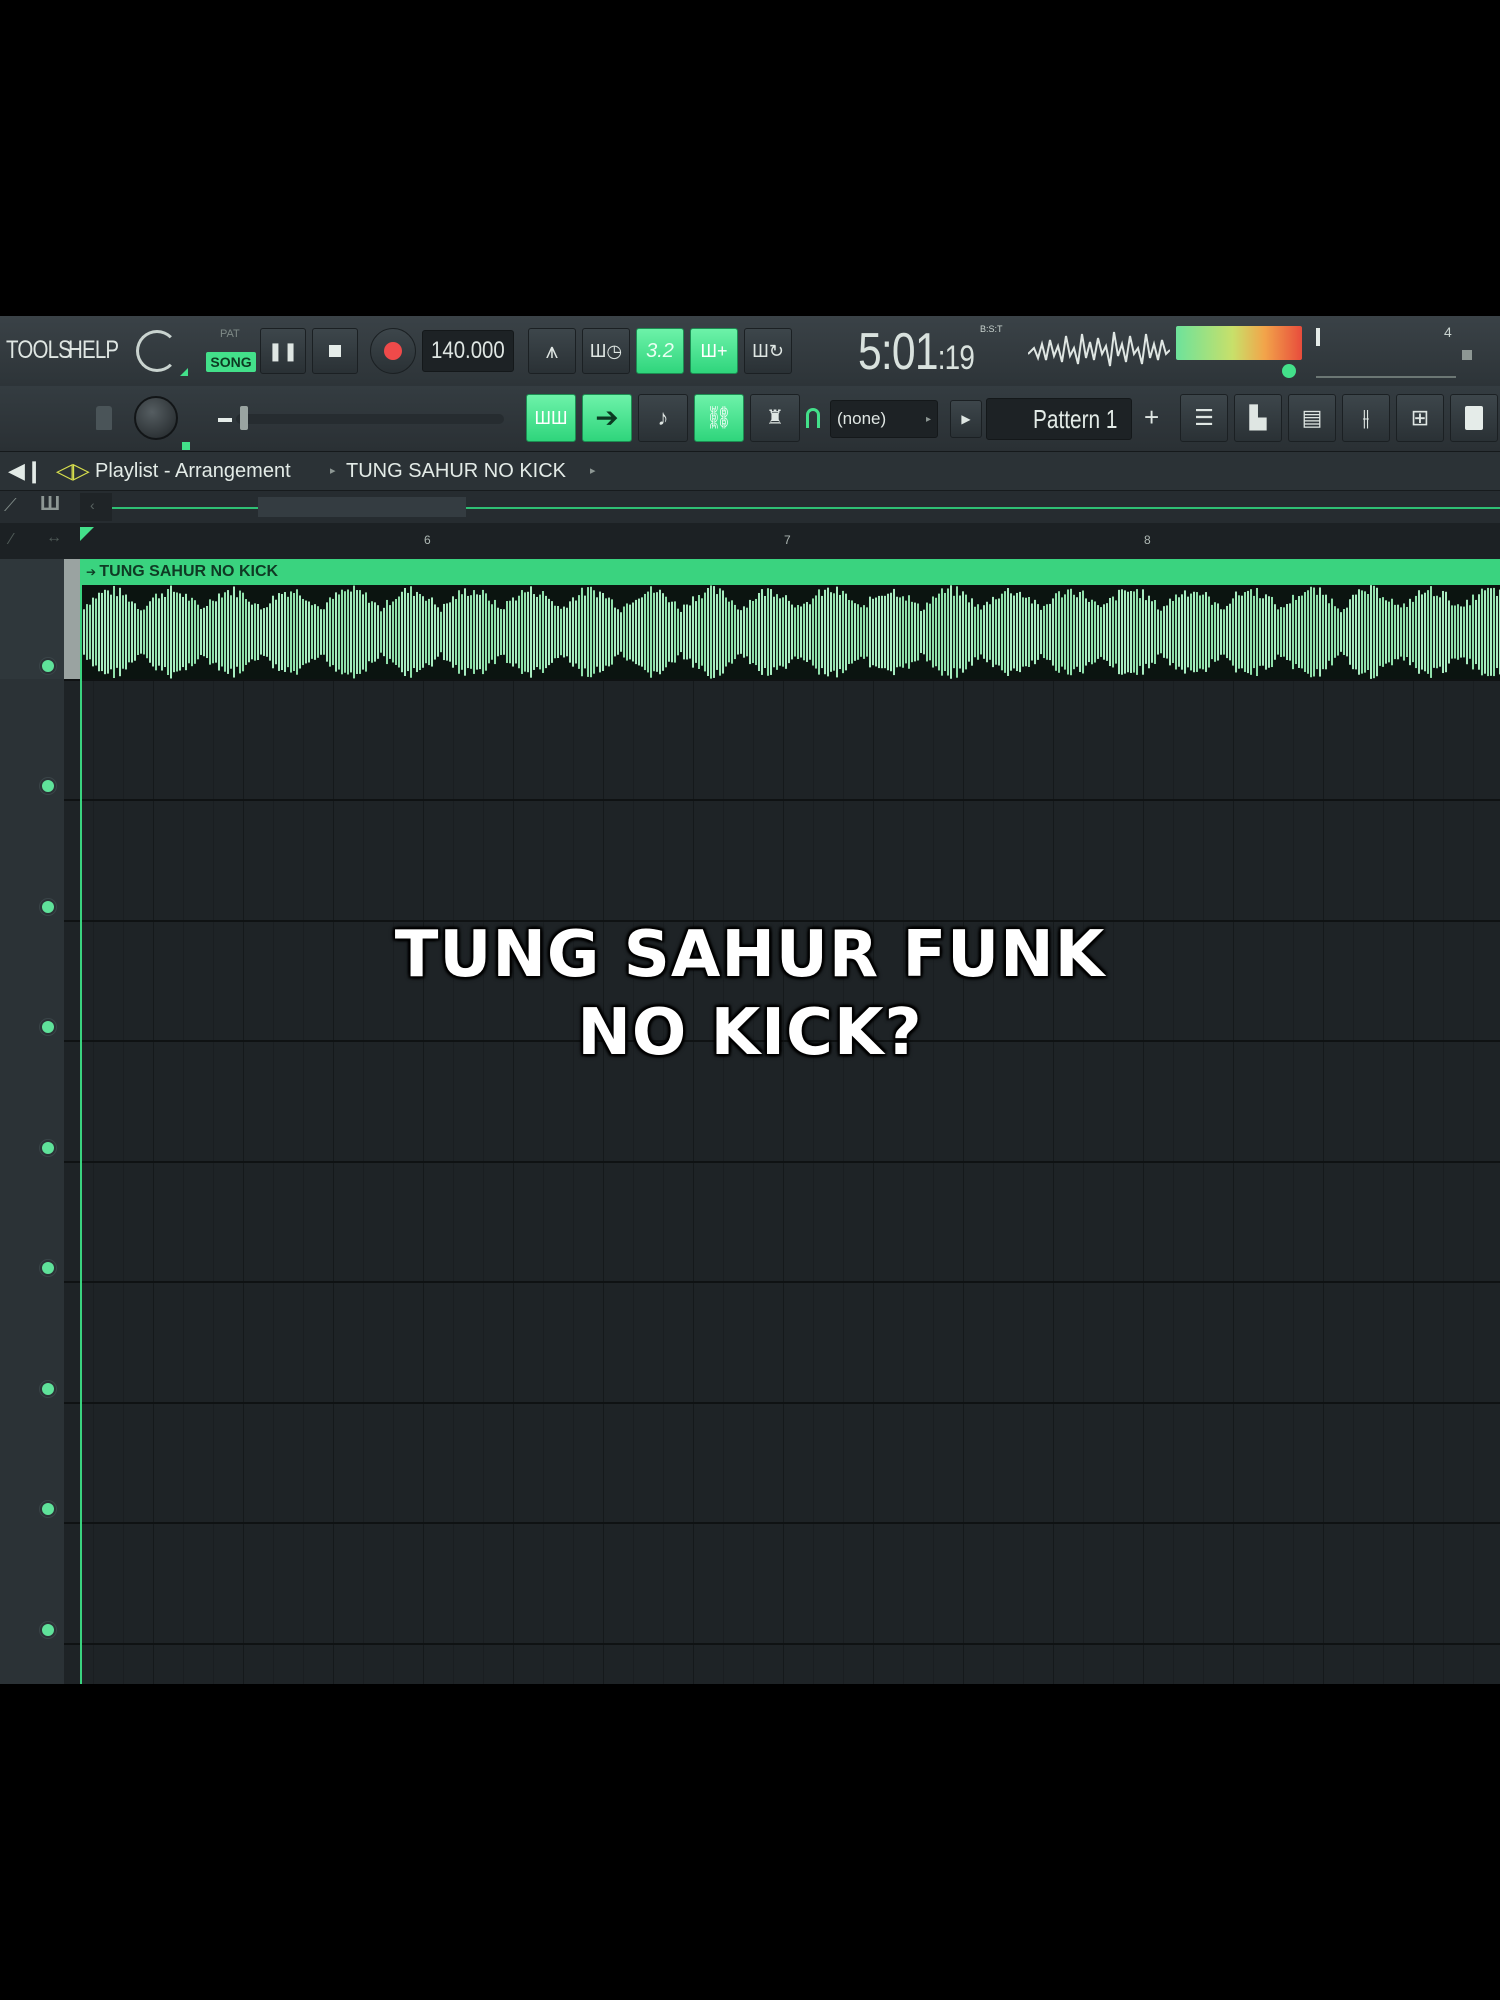 This screenshot has height=2000, width=1500. What do you see at coordinates (189, 571) in the screenshot?
I see `clip-name: TUNG SAHUR NO KICK` at bounding box center [189, 571].